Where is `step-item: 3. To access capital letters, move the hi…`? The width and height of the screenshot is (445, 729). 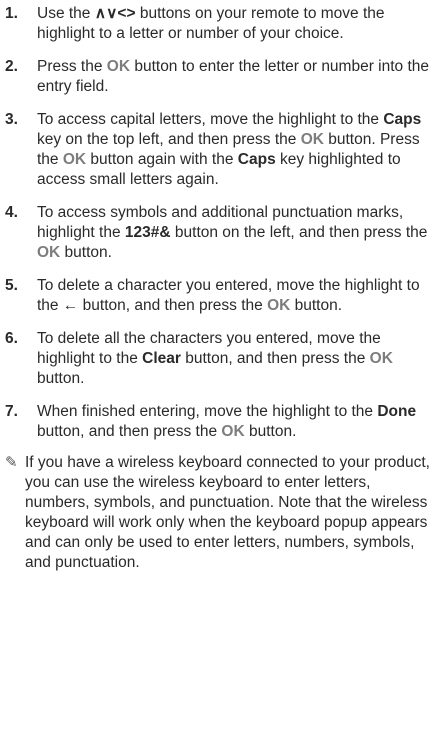 step-item: 3. To access capital letters, move the hi… is located at coordinates (221, 150).